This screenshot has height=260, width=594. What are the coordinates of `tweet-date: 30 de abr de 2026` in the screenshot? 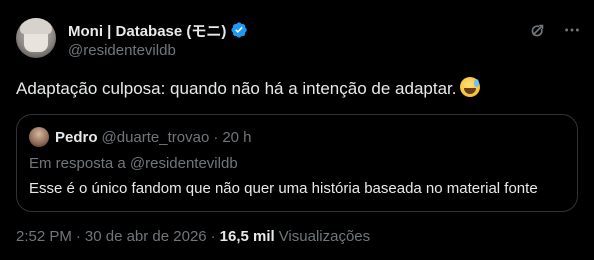 It's located at (146, 236).